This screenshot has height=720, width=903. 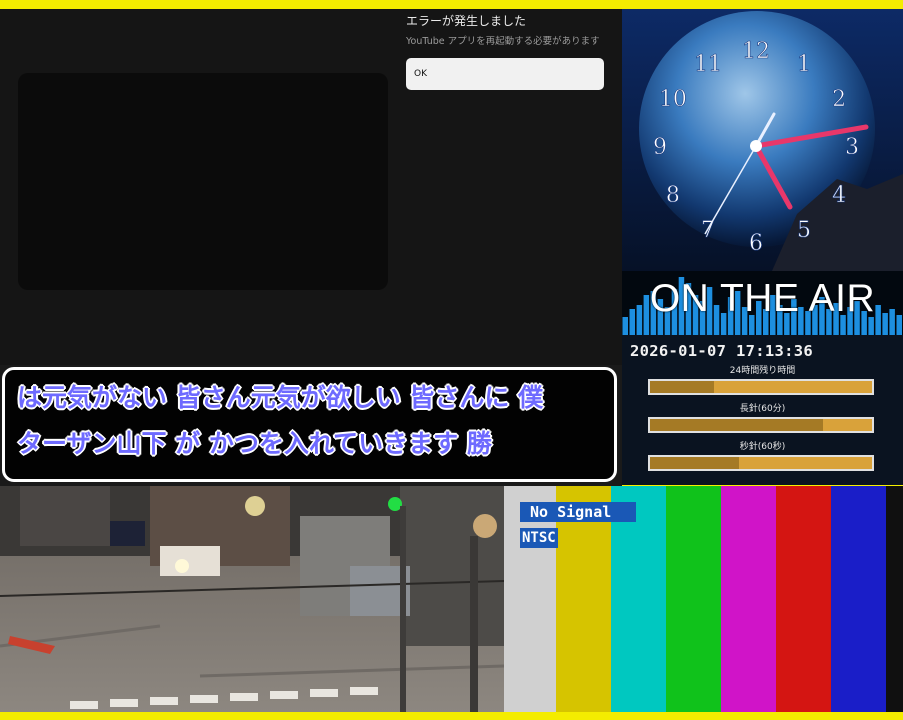 What do you see at coordinates (708, 64) in the screenshot?
I see `clock-numeral-11: 11` at bounding box center [708, 64].